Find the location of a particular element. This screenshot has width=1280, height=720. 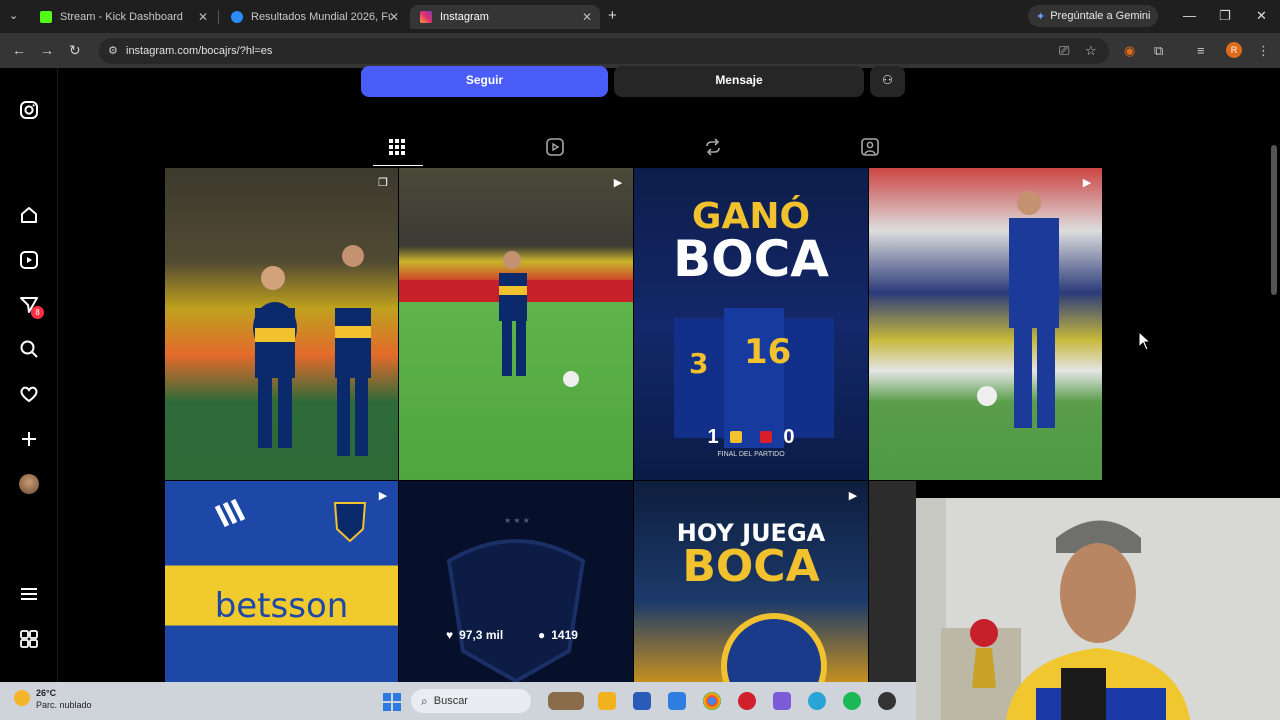

post-thumbnail: HOY JUEGA BOCA ▶ is located at coordinates (751, 581).